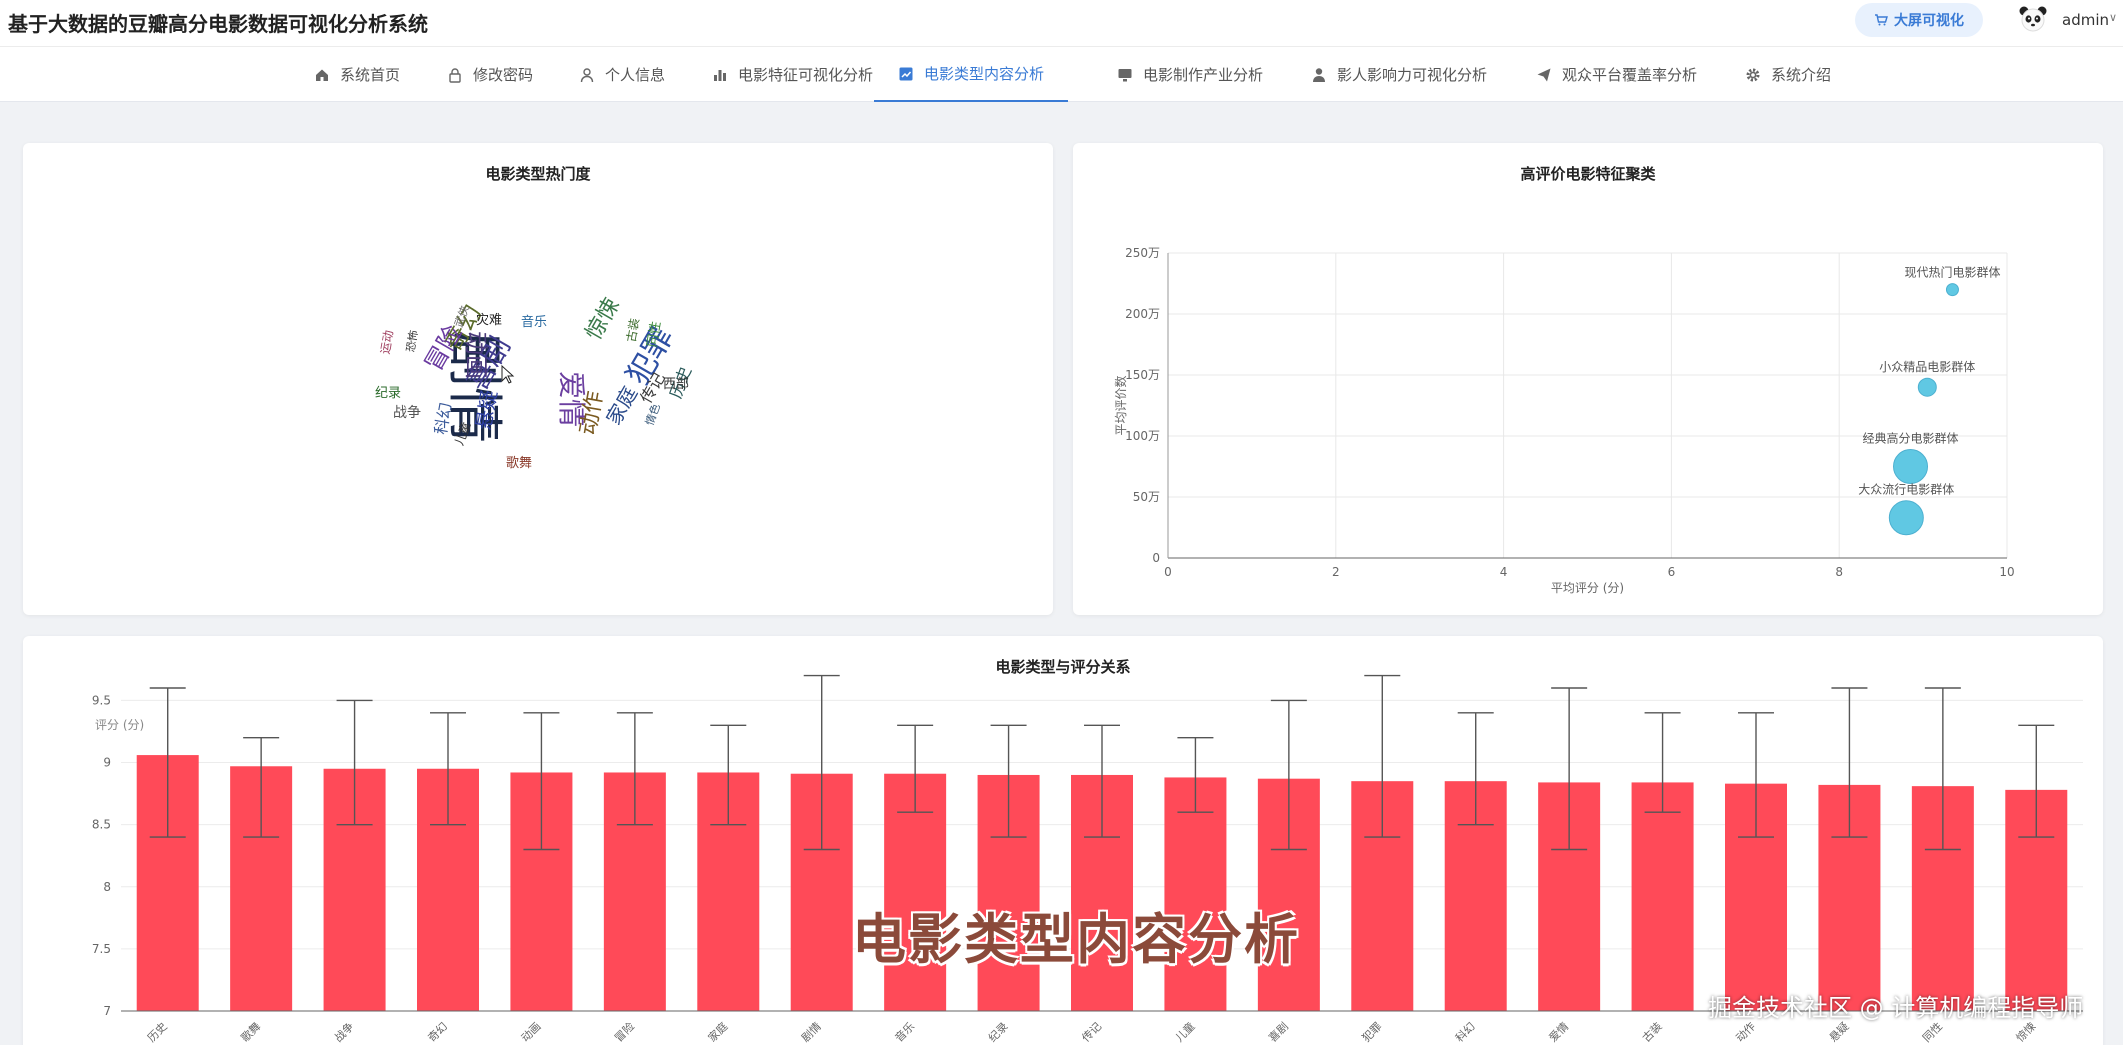  I want to click on x-tick-label: 冒险, so click(624, 1031).